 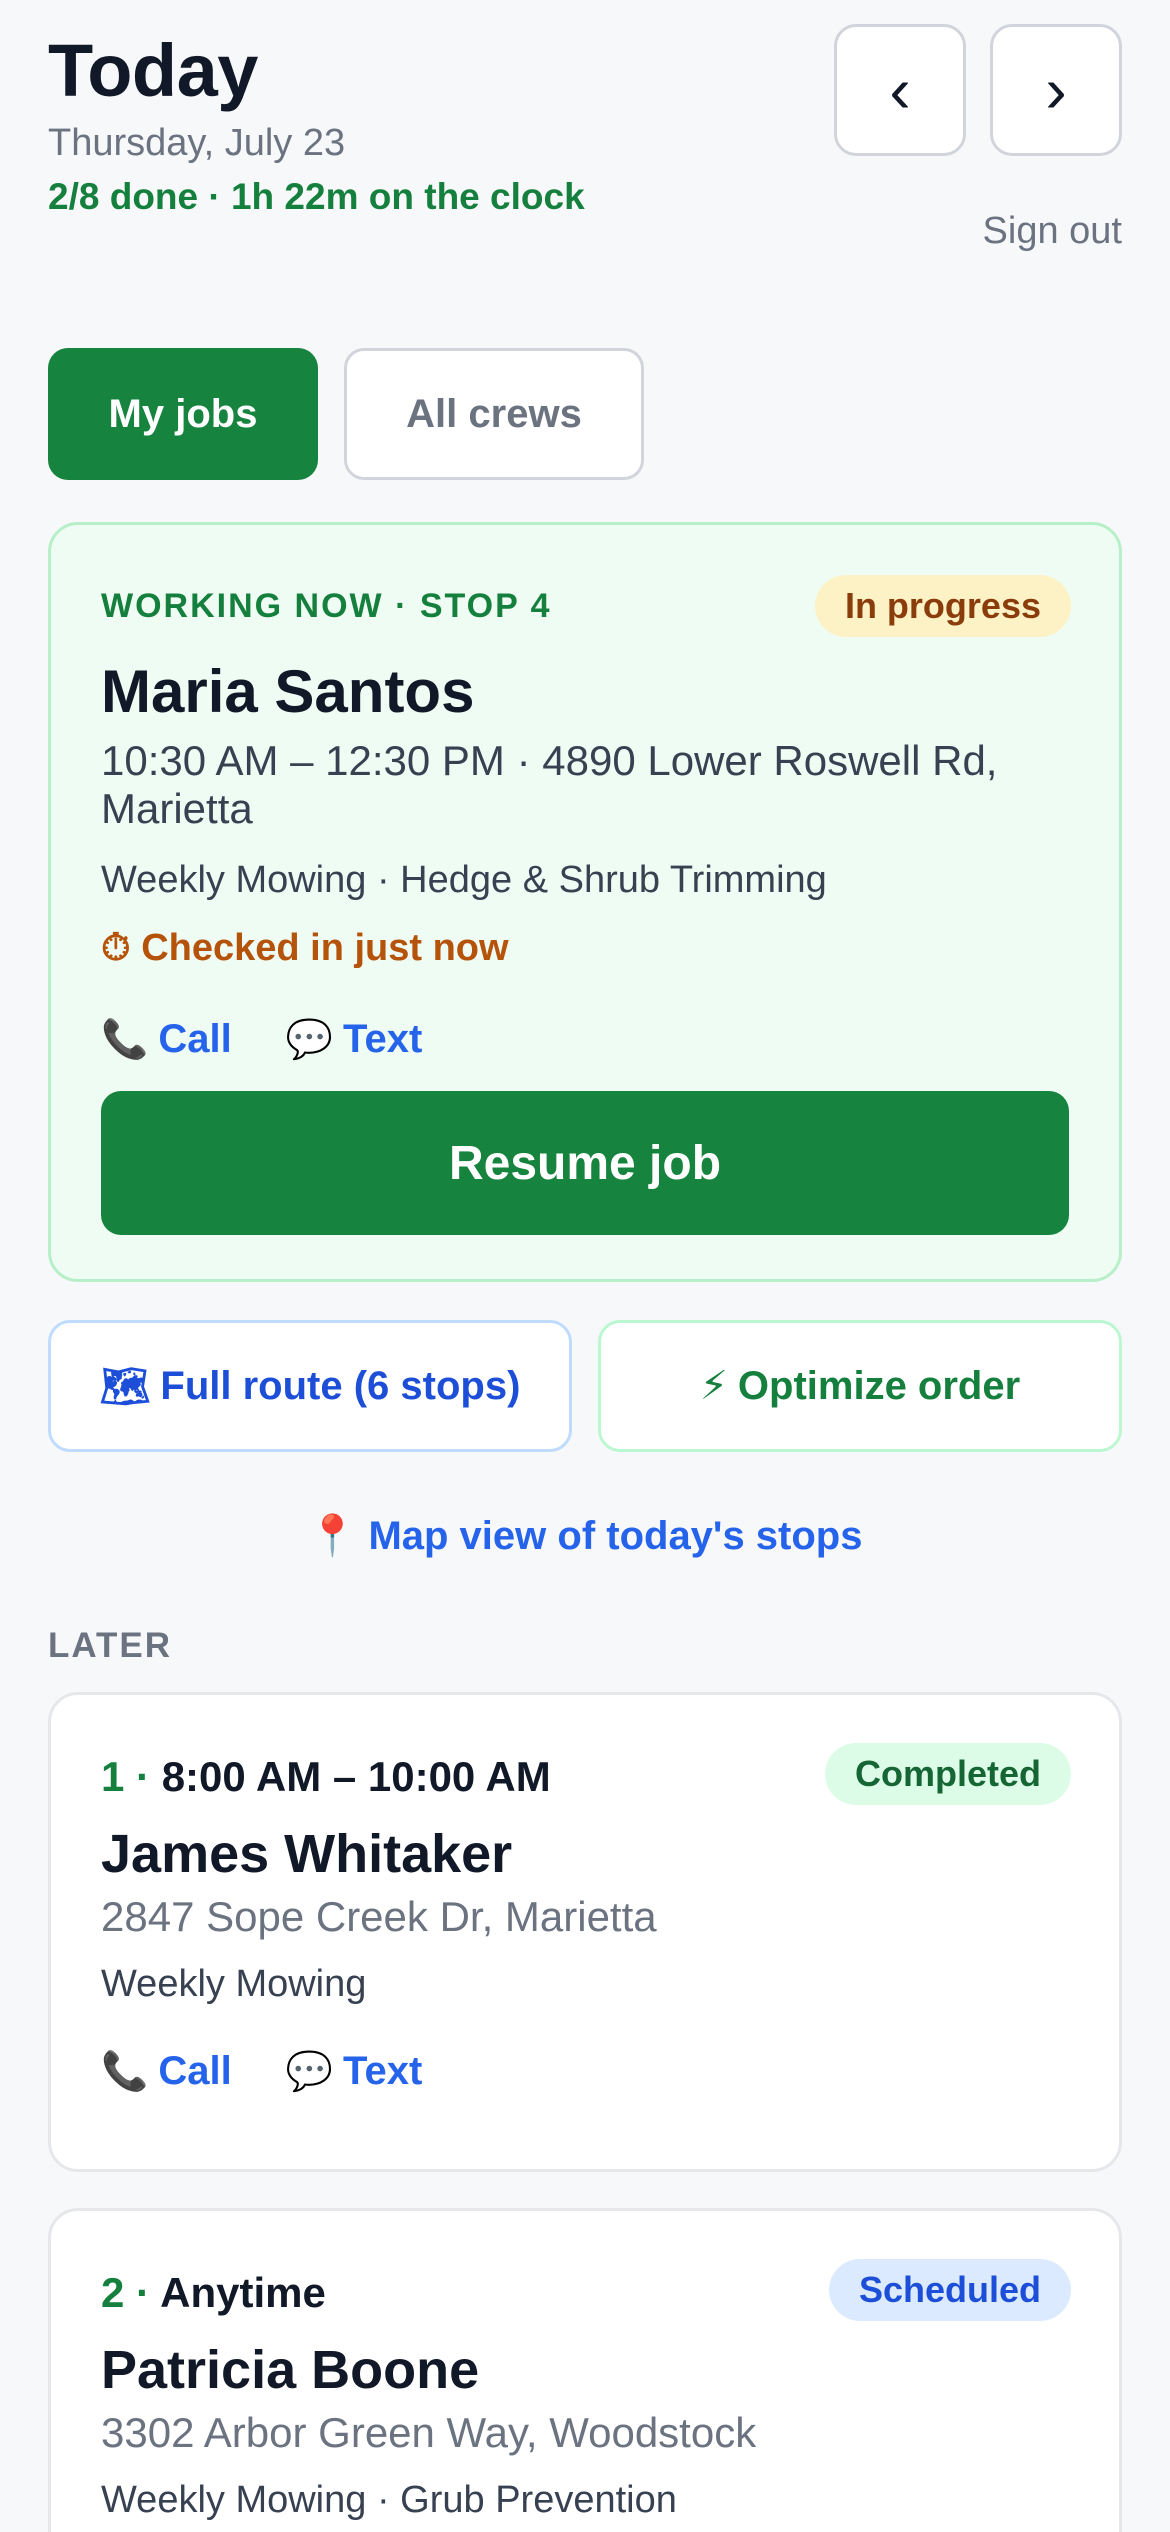 I want to click on job-services: Weekly Mowing, so click(x=234, y=1984).